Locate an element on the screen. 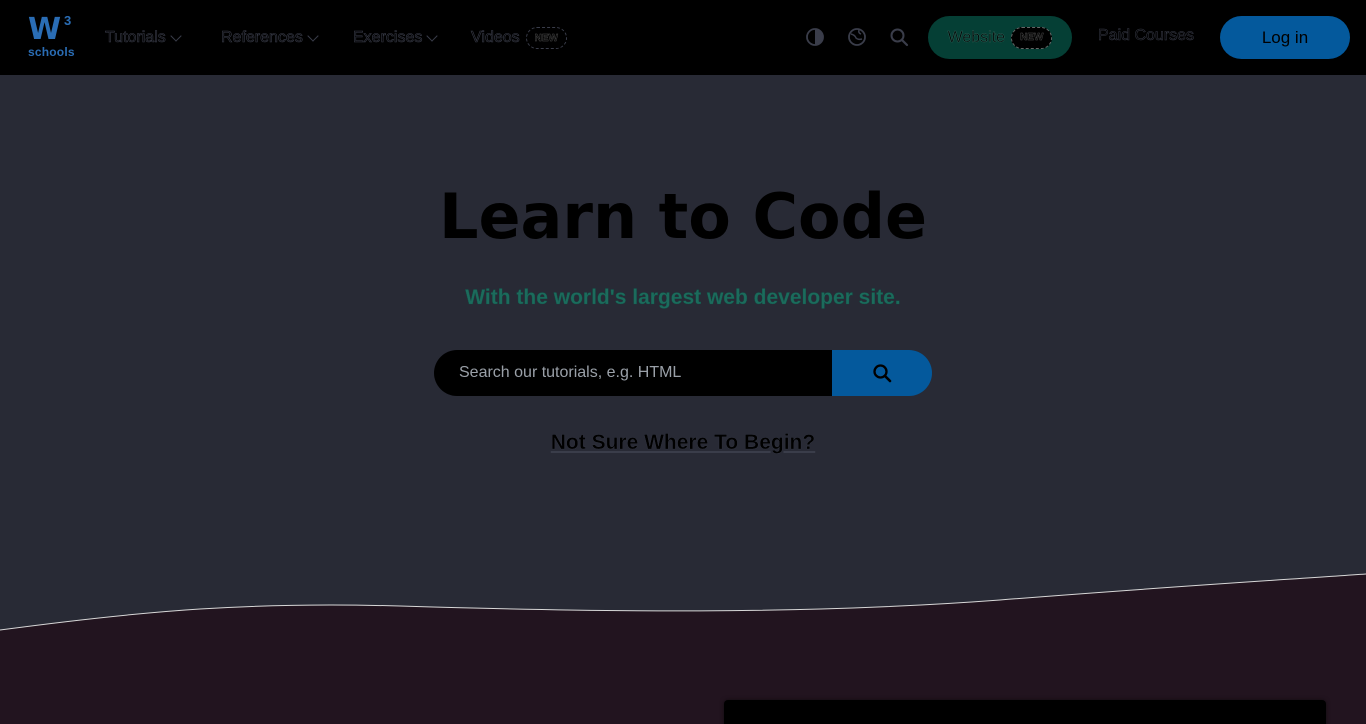 The height and width of the screenshot is (724, 1366). website-button: Website NEW is located at coordinates (1000, 37).